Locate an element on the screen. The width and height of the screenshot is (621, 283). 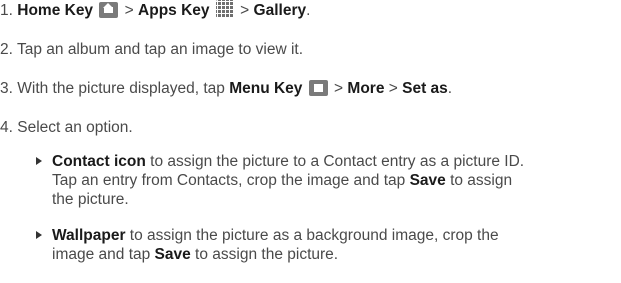
set-as-label: Set as is located at coordinates (425, 88).